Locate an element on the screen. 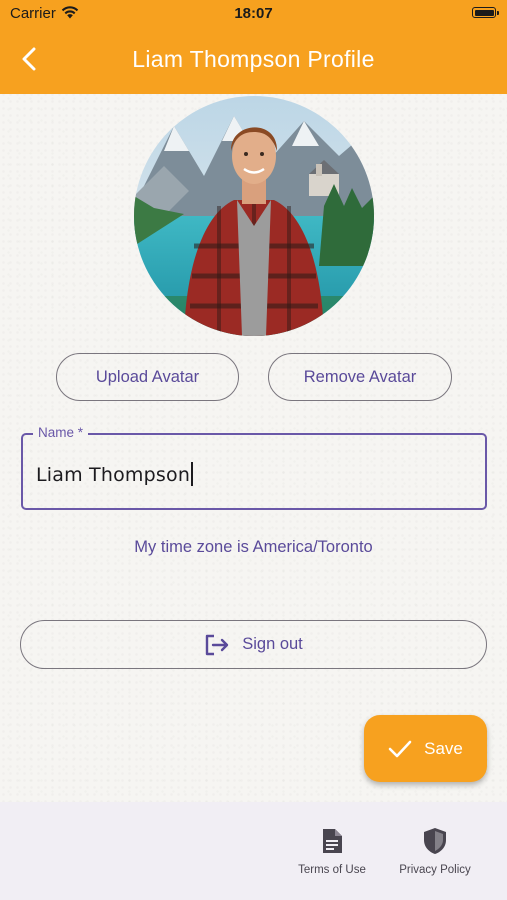  logout-icon is located at coordinates (217, 644).